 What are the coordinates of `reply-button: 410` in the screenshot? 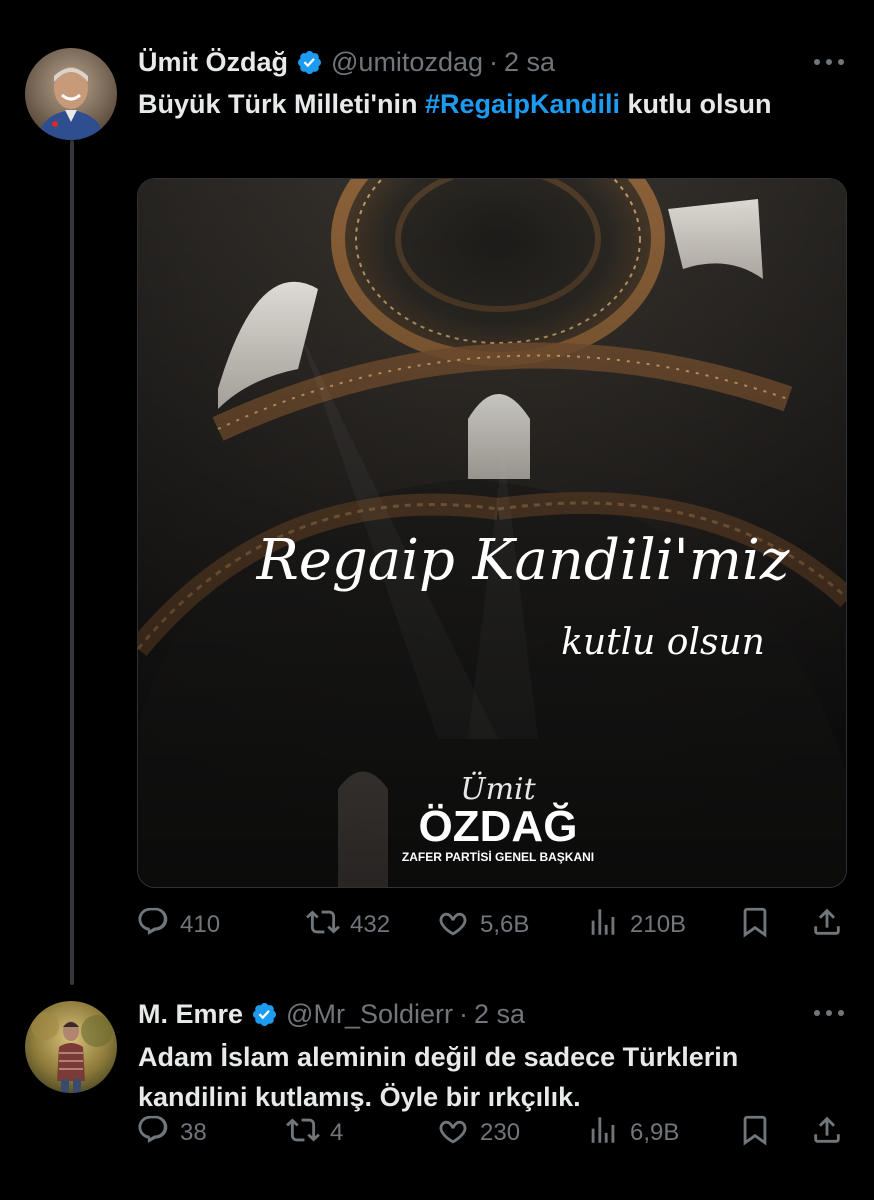 It's located at (178, 925).